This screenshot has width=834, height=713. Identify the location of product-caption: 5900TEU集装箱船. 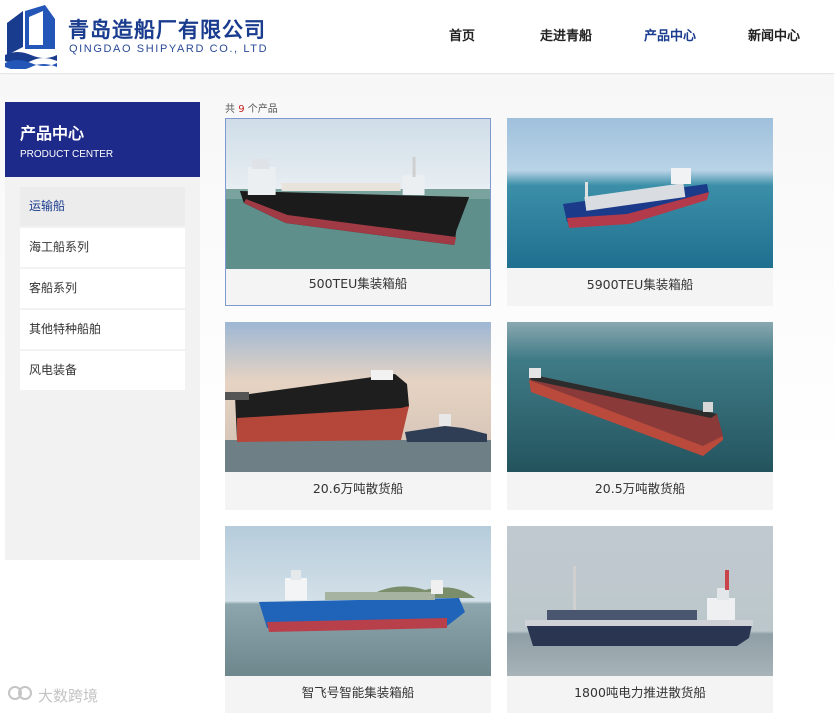
(640, 287).